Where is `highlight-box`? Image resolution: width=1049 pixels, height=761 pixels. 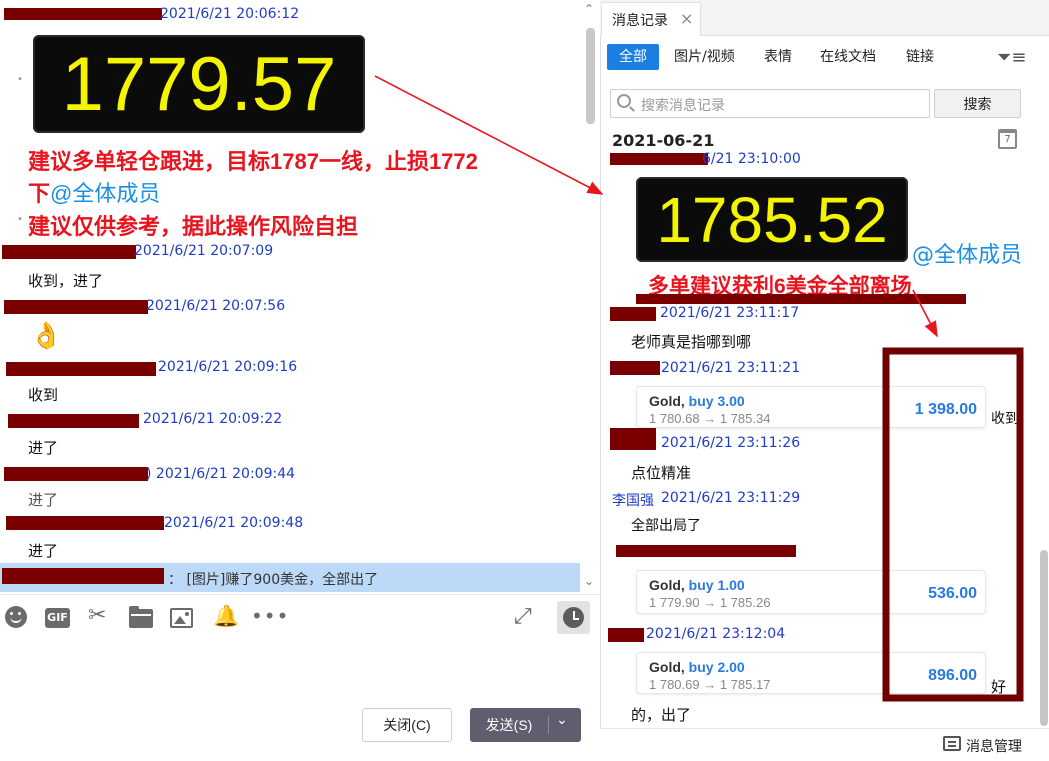 highlight-box is located at coordinates (953, 524).